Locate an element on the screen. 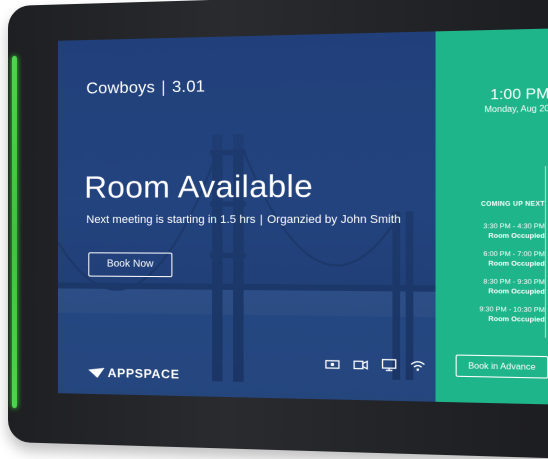  schedule-item: 3:30 PM - 4:30 PM Room Occupied is located at coordinates (512, 231).